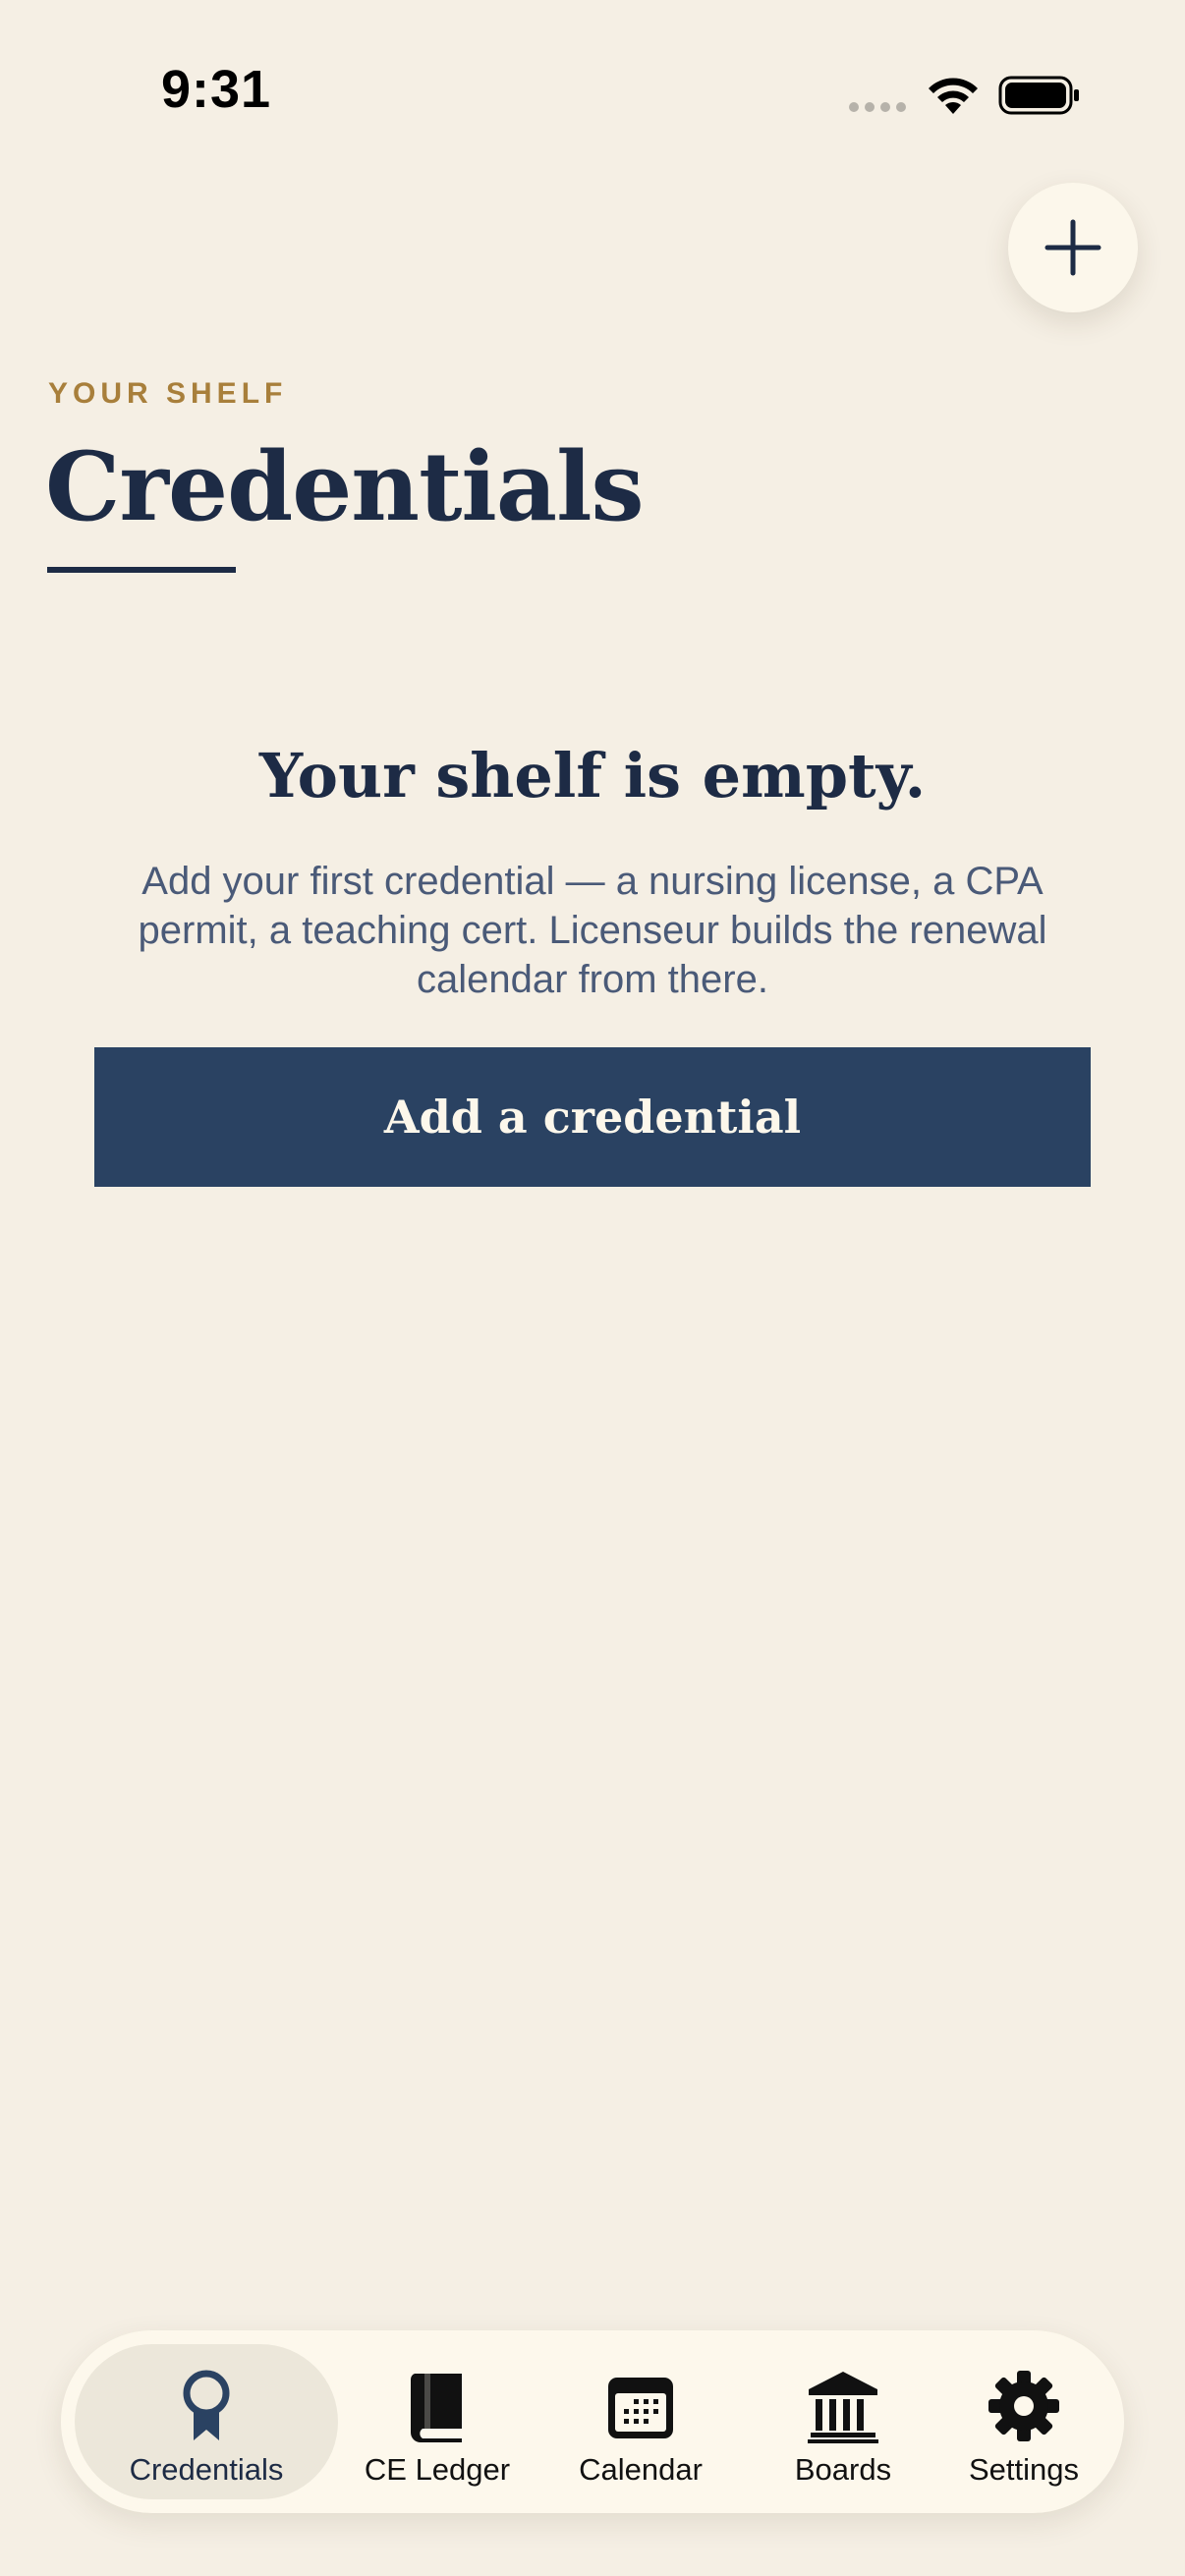  Describe the element at coordinates (641, 2406) in the screenshot. I see `calendar-icon` at that location.